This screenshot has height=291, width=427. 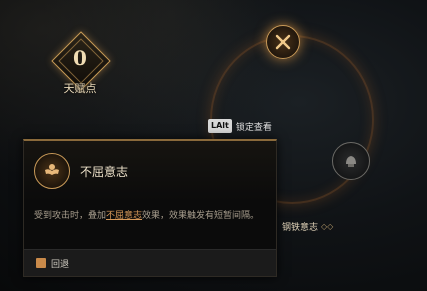 I want to click on talent-points-label: 天赋点, so click(x=80, y=88).